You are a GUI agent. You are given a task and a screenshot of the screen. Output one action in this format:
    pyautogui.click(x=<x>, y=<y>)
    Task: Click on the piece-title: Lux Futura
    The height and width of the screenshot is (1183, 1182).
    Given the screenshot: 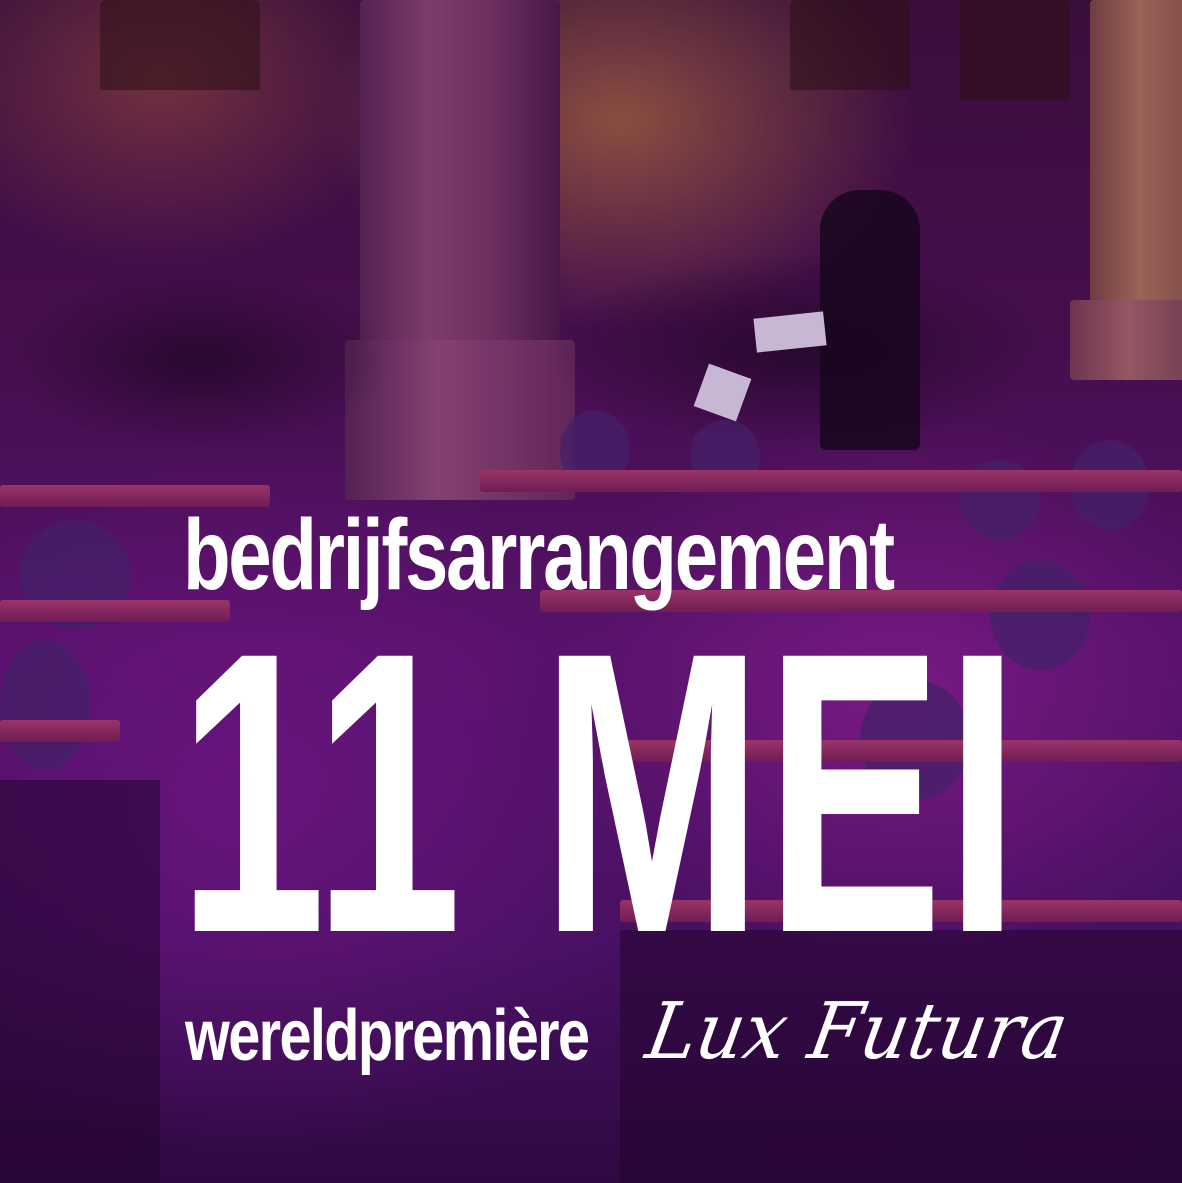 What is the action you would take?
    pyautogui.click(x=857, y=1032)
    